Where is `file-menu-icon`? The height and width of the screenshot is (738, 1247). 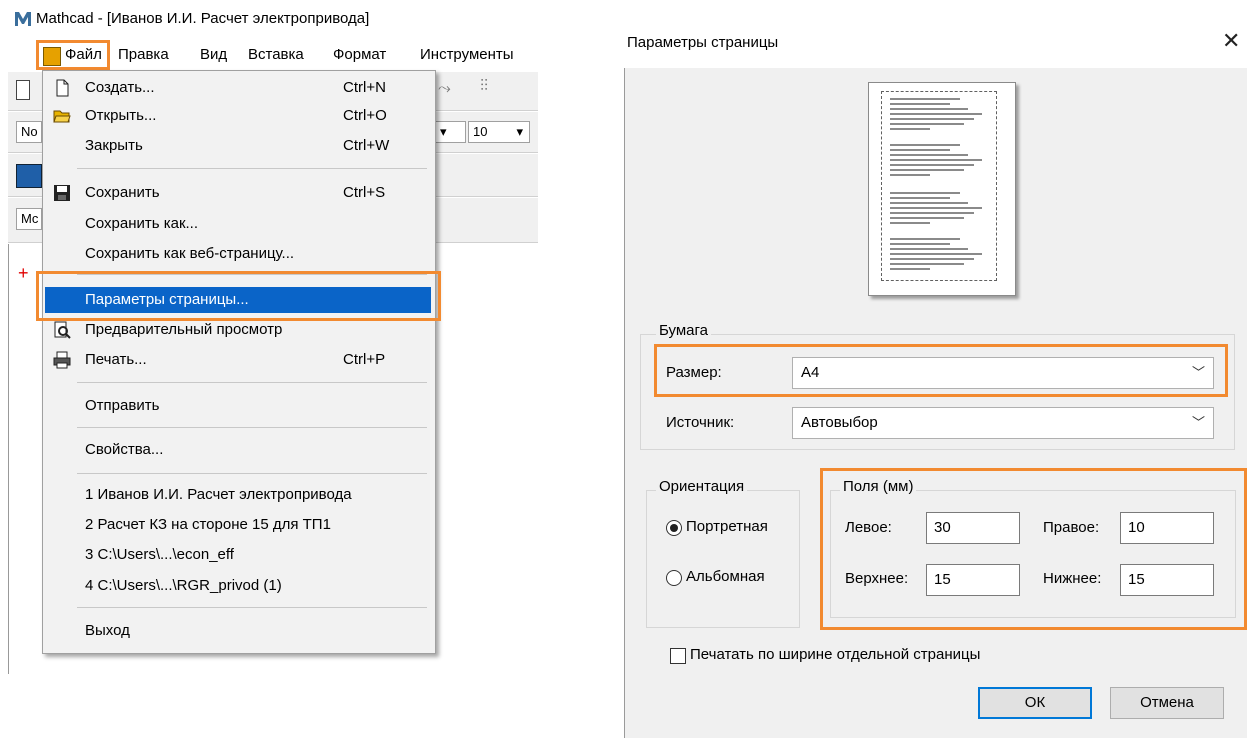
file-menu-icon is located at coordinates (52, 56).